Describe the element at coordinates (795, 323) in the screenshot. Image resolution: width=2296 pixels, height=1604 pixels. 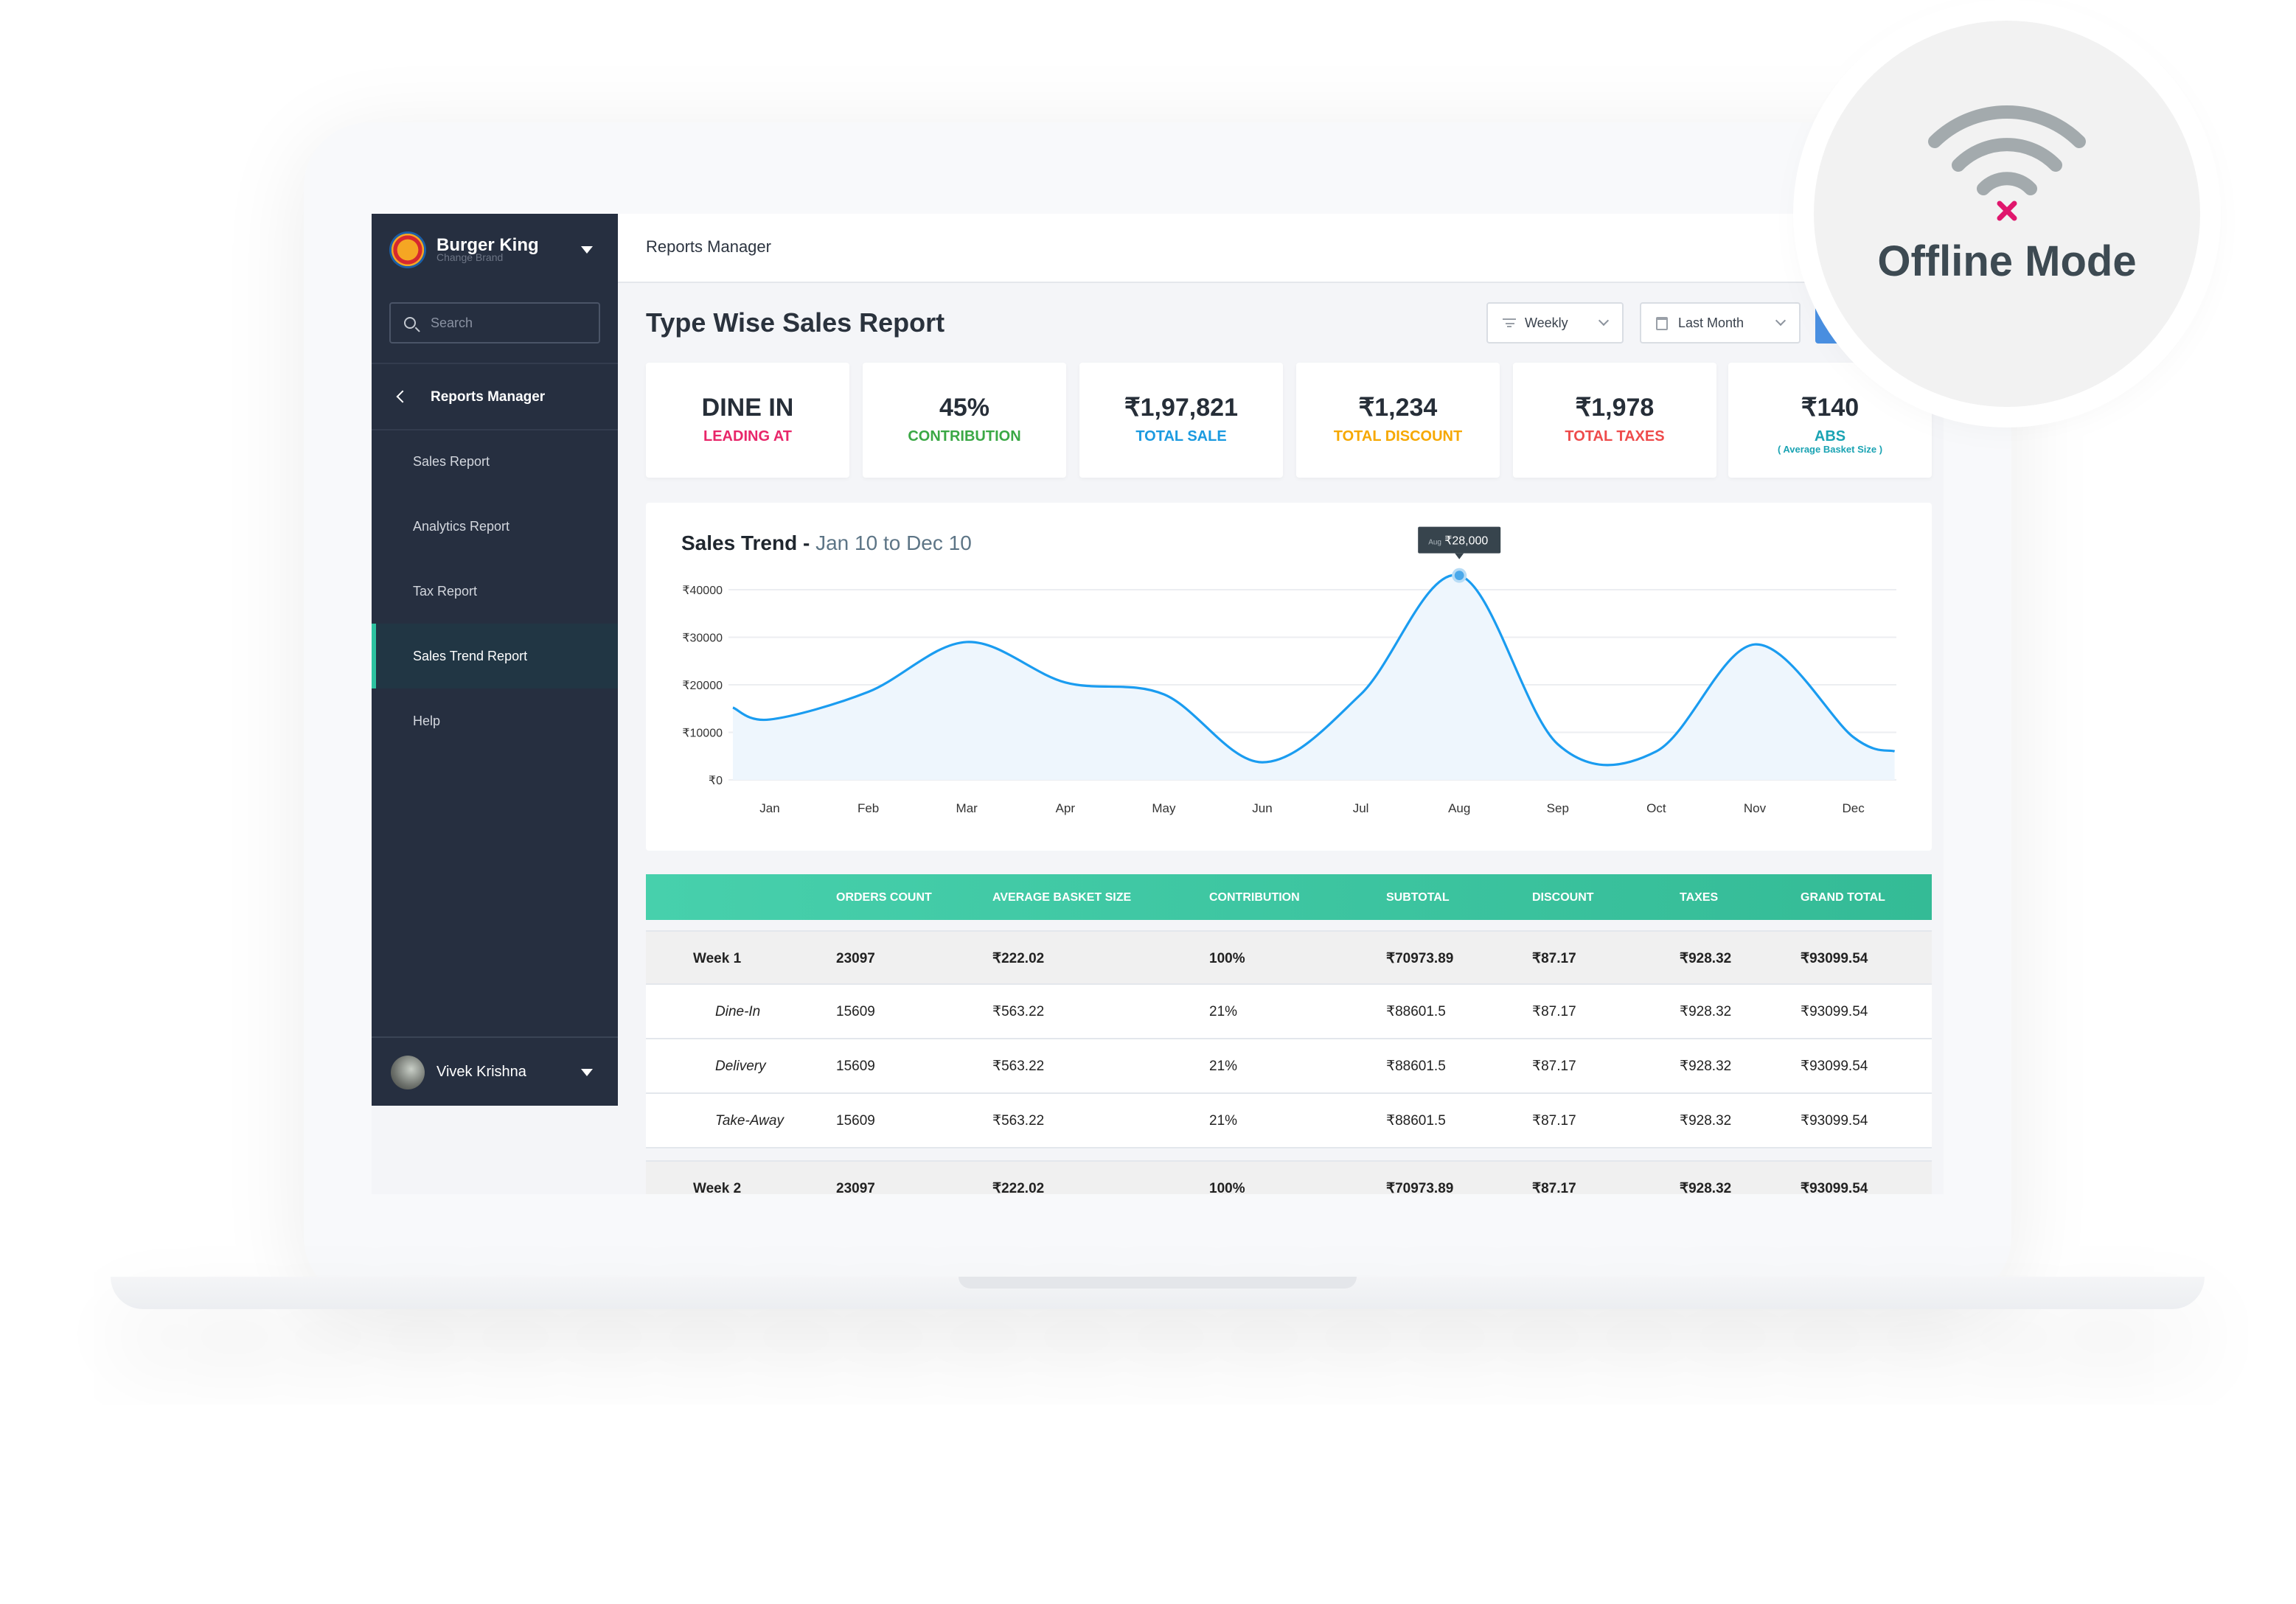
I see `page-title: Type Wise Sales Report` at that location.